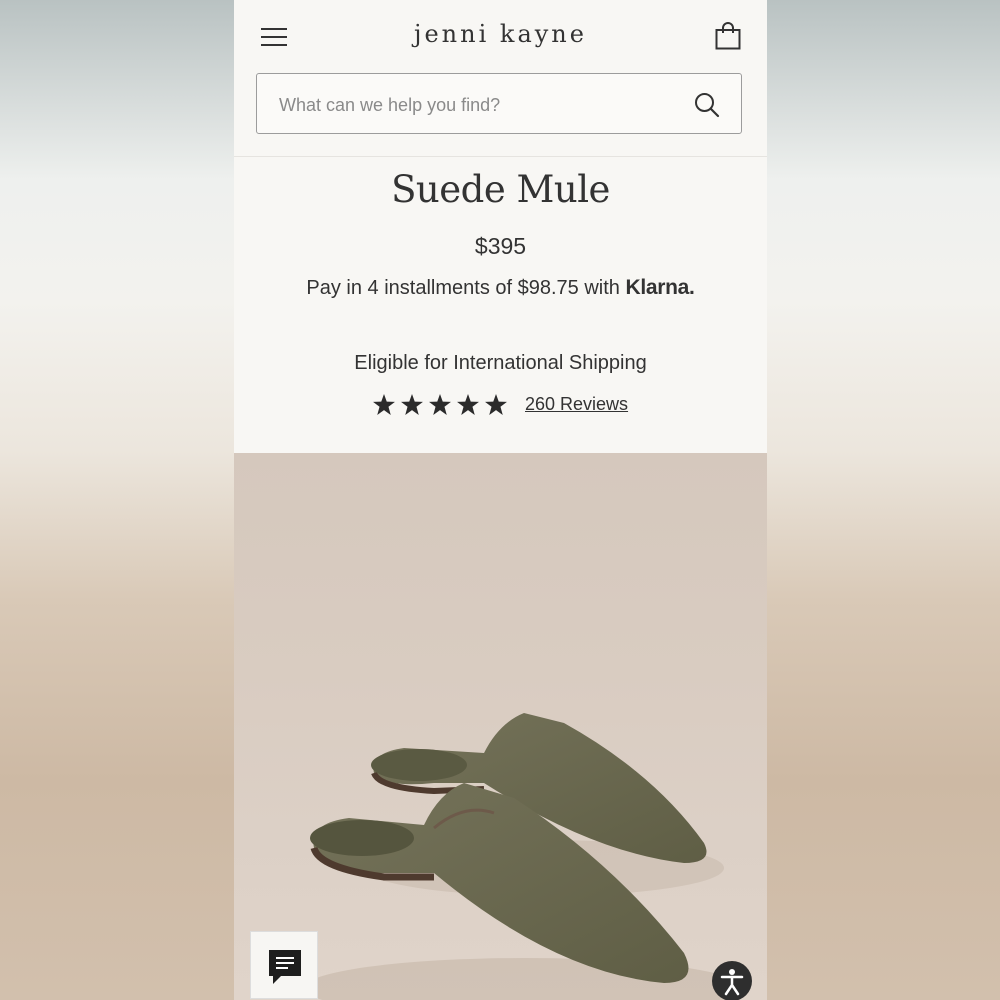 Image resolution: width=1000 pixels, height=1000 pixels. I want to click on klarna-logo: Klarna., so click(659, 287).